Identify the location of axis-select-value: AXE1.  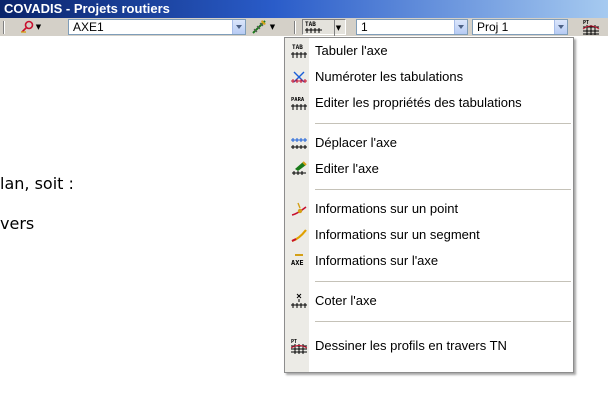
(88, 27).